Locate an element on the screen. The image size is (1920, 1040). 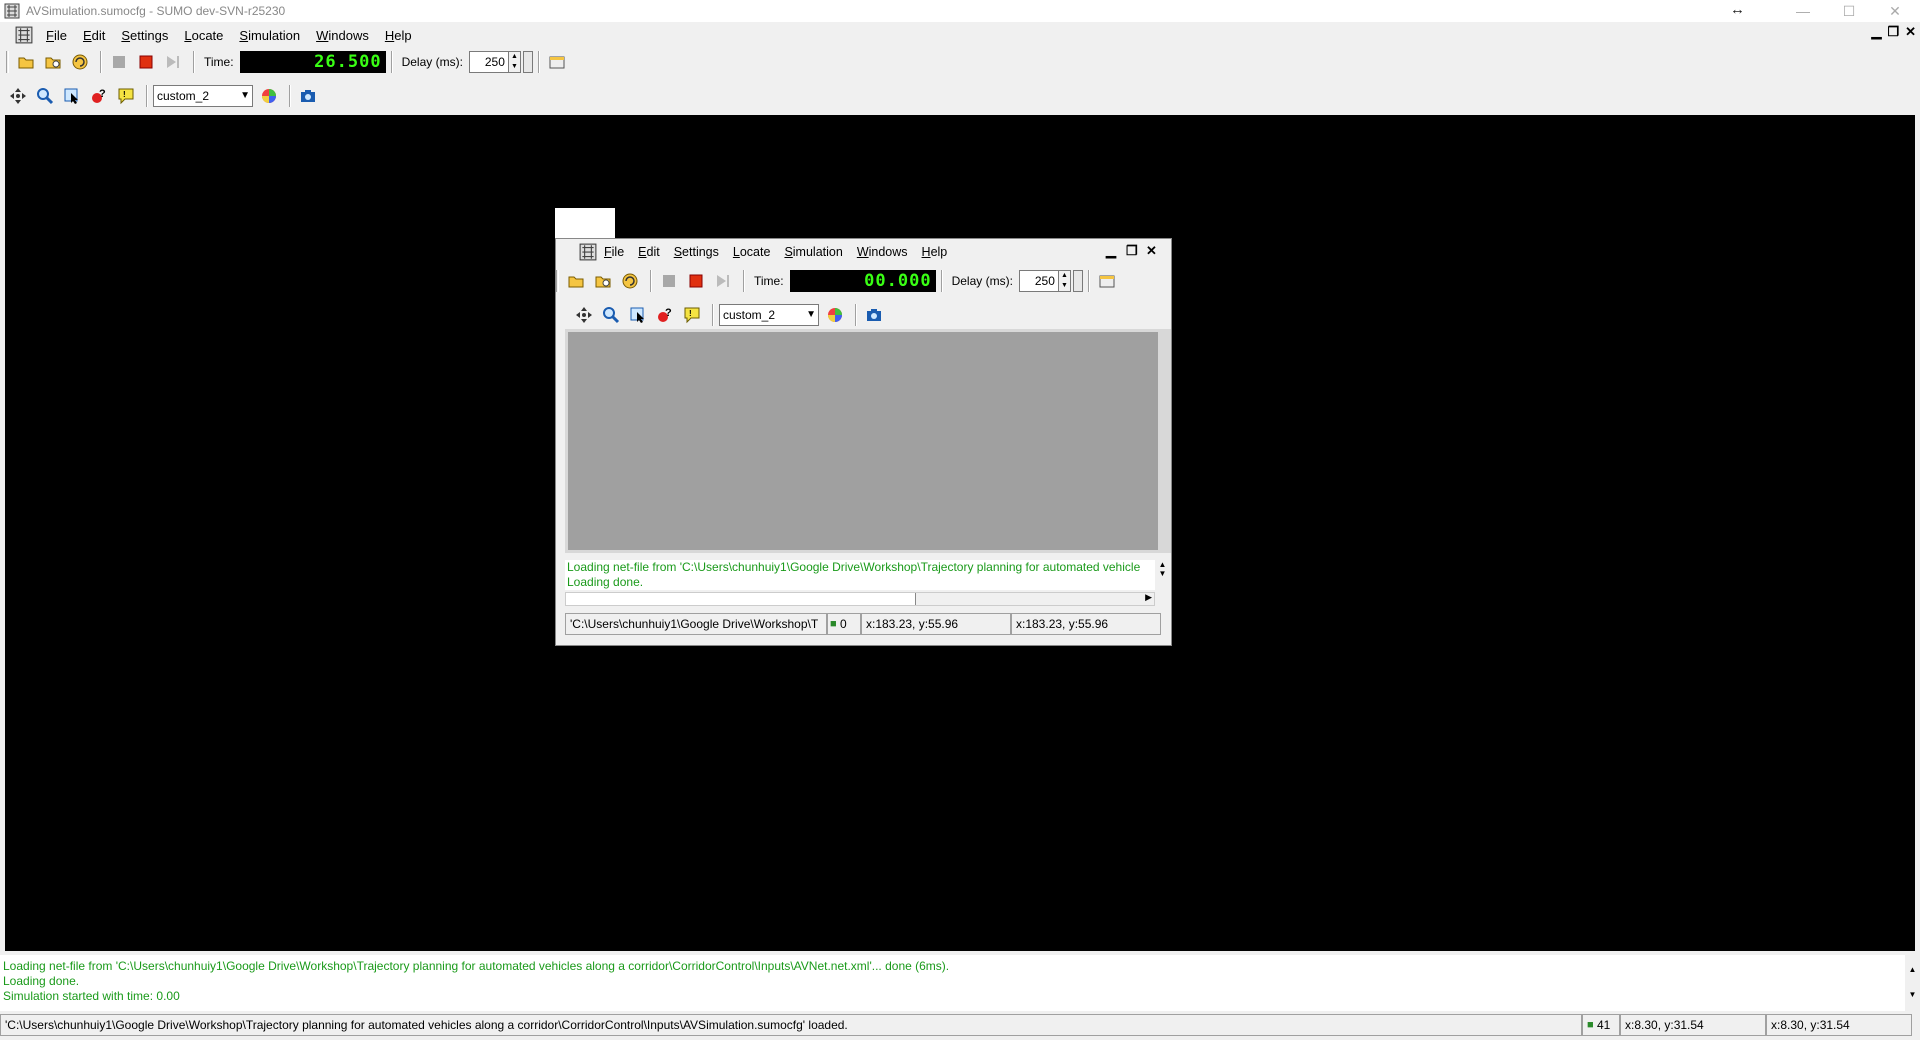
child-menu-edit: Edit is located at coordinates (649, 252).